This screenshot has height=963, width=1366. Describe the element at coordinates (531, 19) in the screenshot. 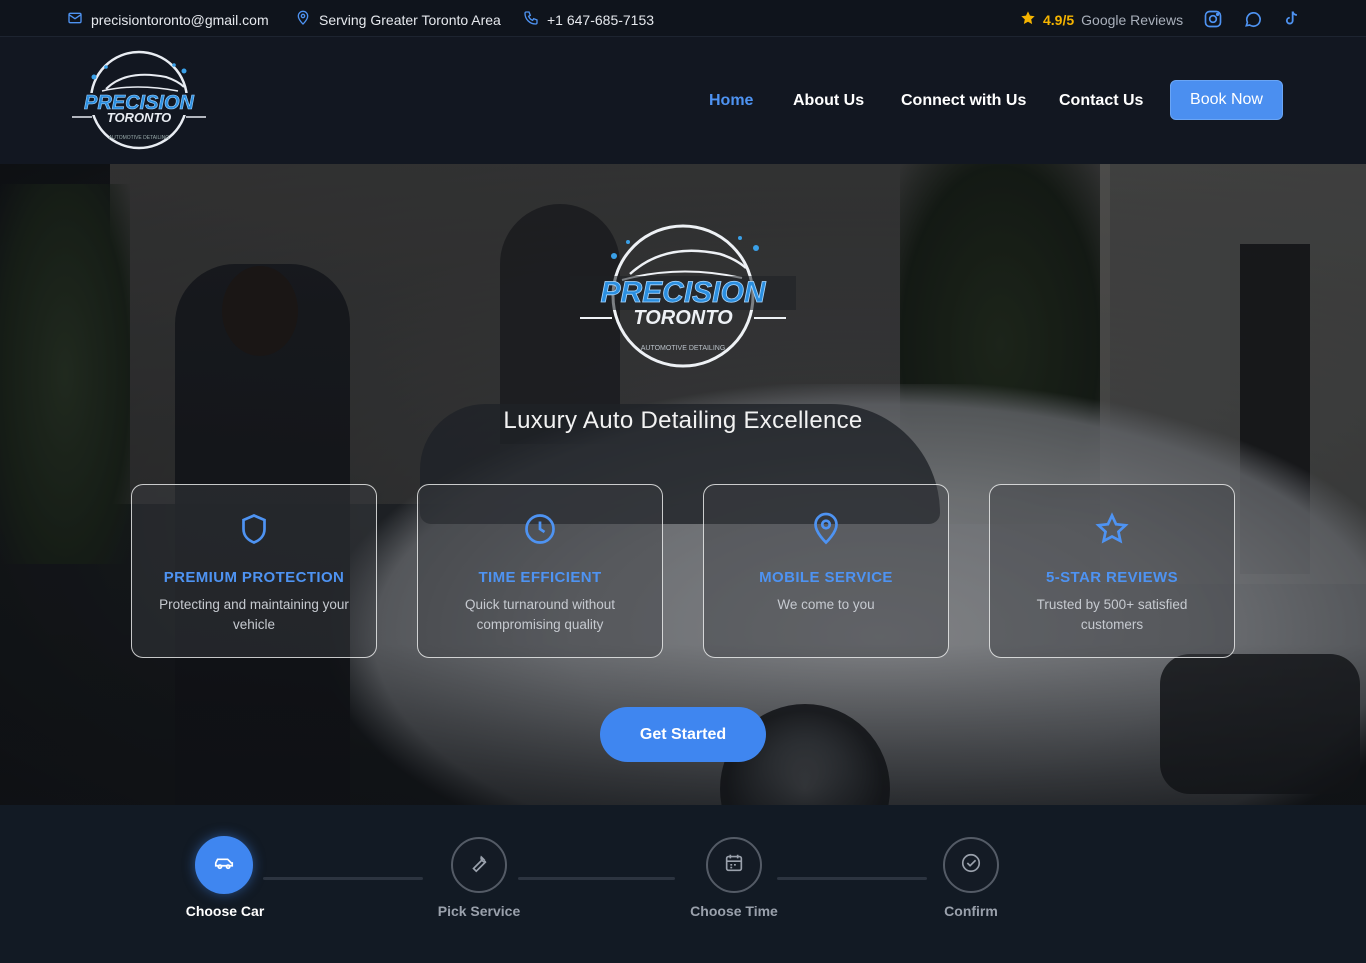

I see `phone-icon` at that location.